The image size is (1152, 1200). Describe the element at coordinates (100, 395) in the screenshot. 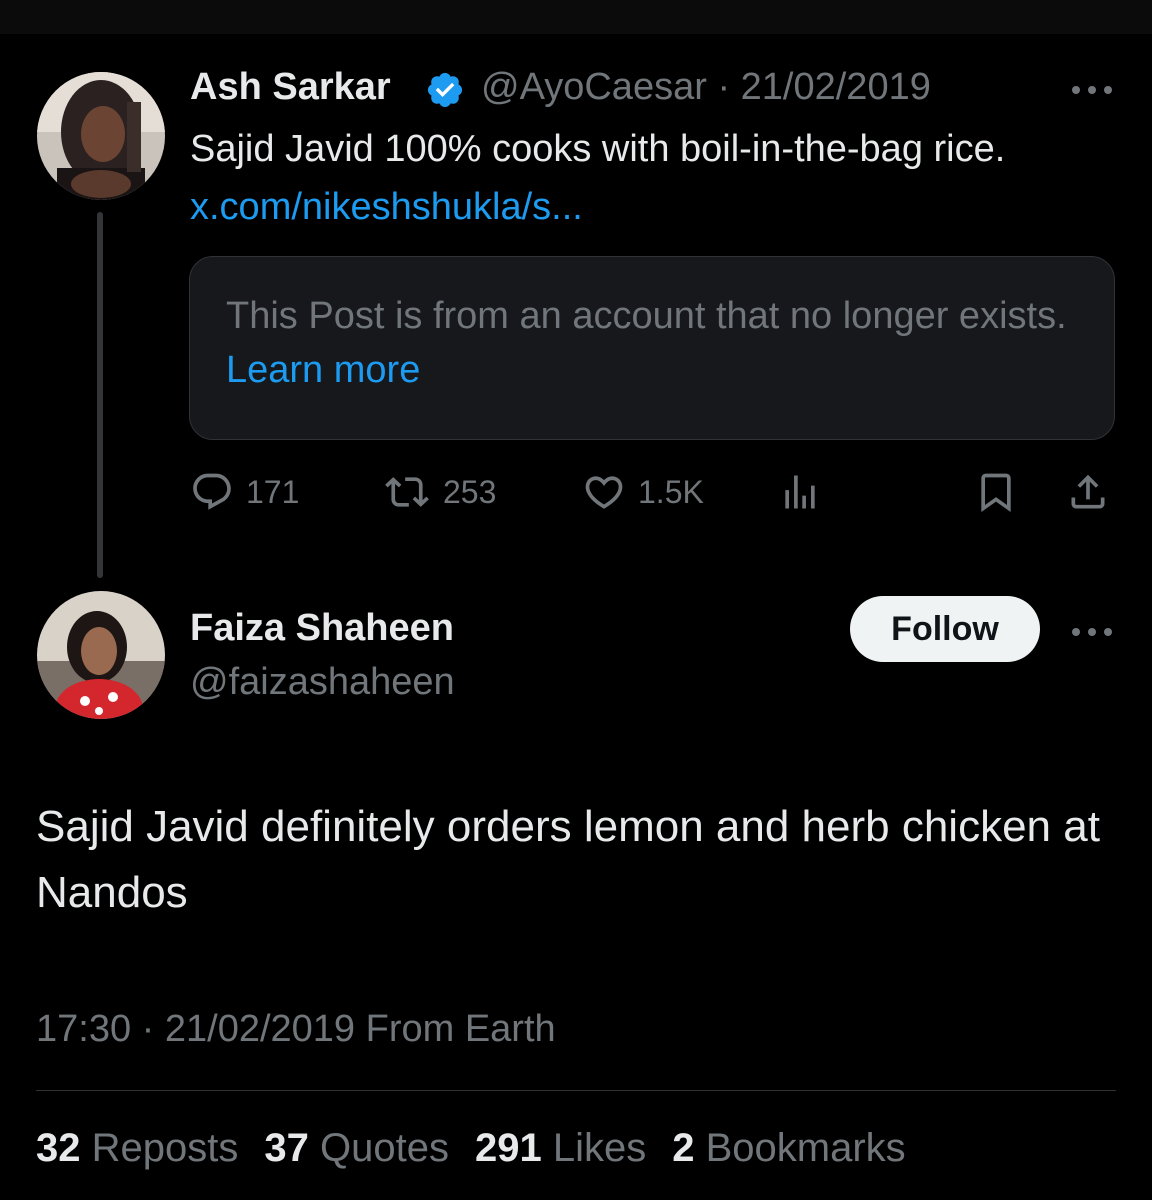

I see `thread-connector-line` at that location.